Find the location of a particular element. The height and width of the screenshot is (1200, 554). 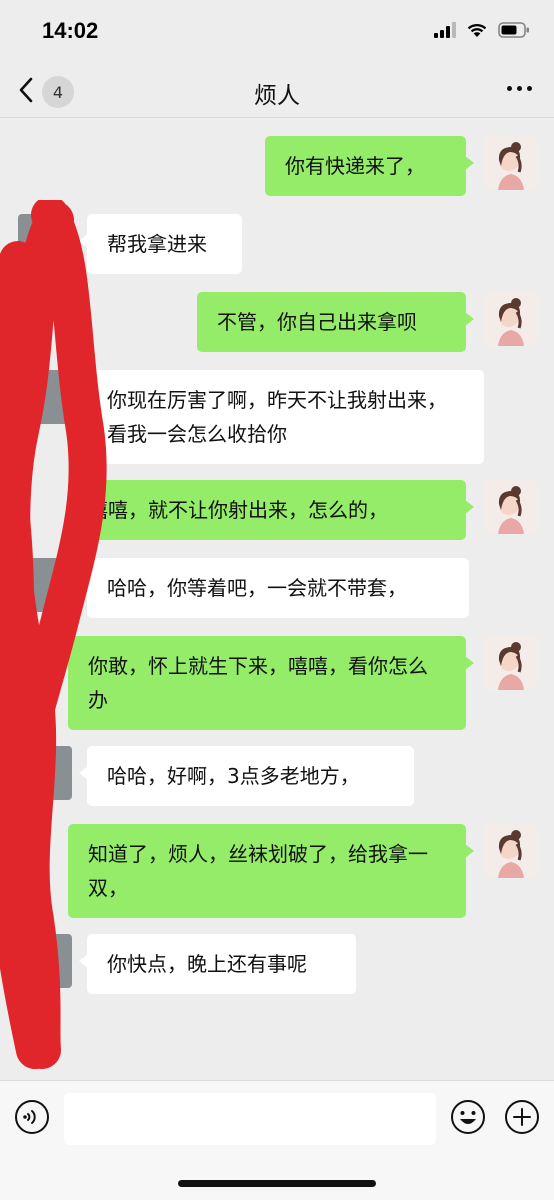

battery-icon is located at coordinates (514, 30).